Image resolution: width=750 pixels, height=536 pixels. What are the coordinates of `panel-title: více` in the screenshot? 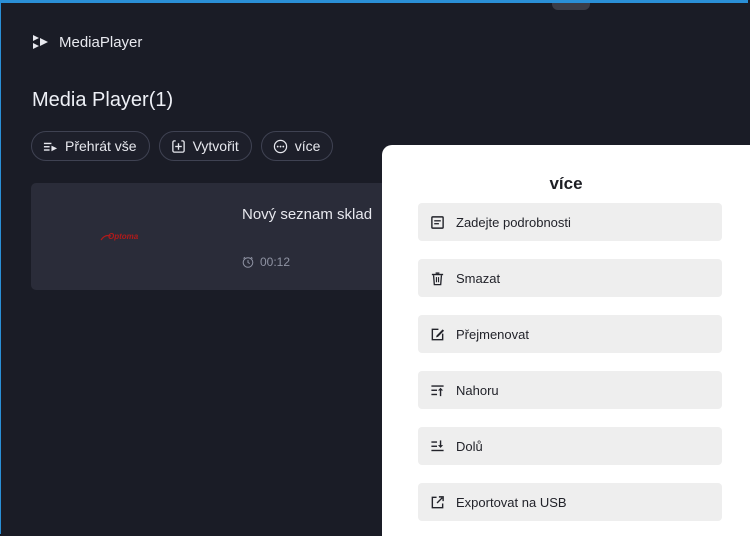 It's located at (566, 183).